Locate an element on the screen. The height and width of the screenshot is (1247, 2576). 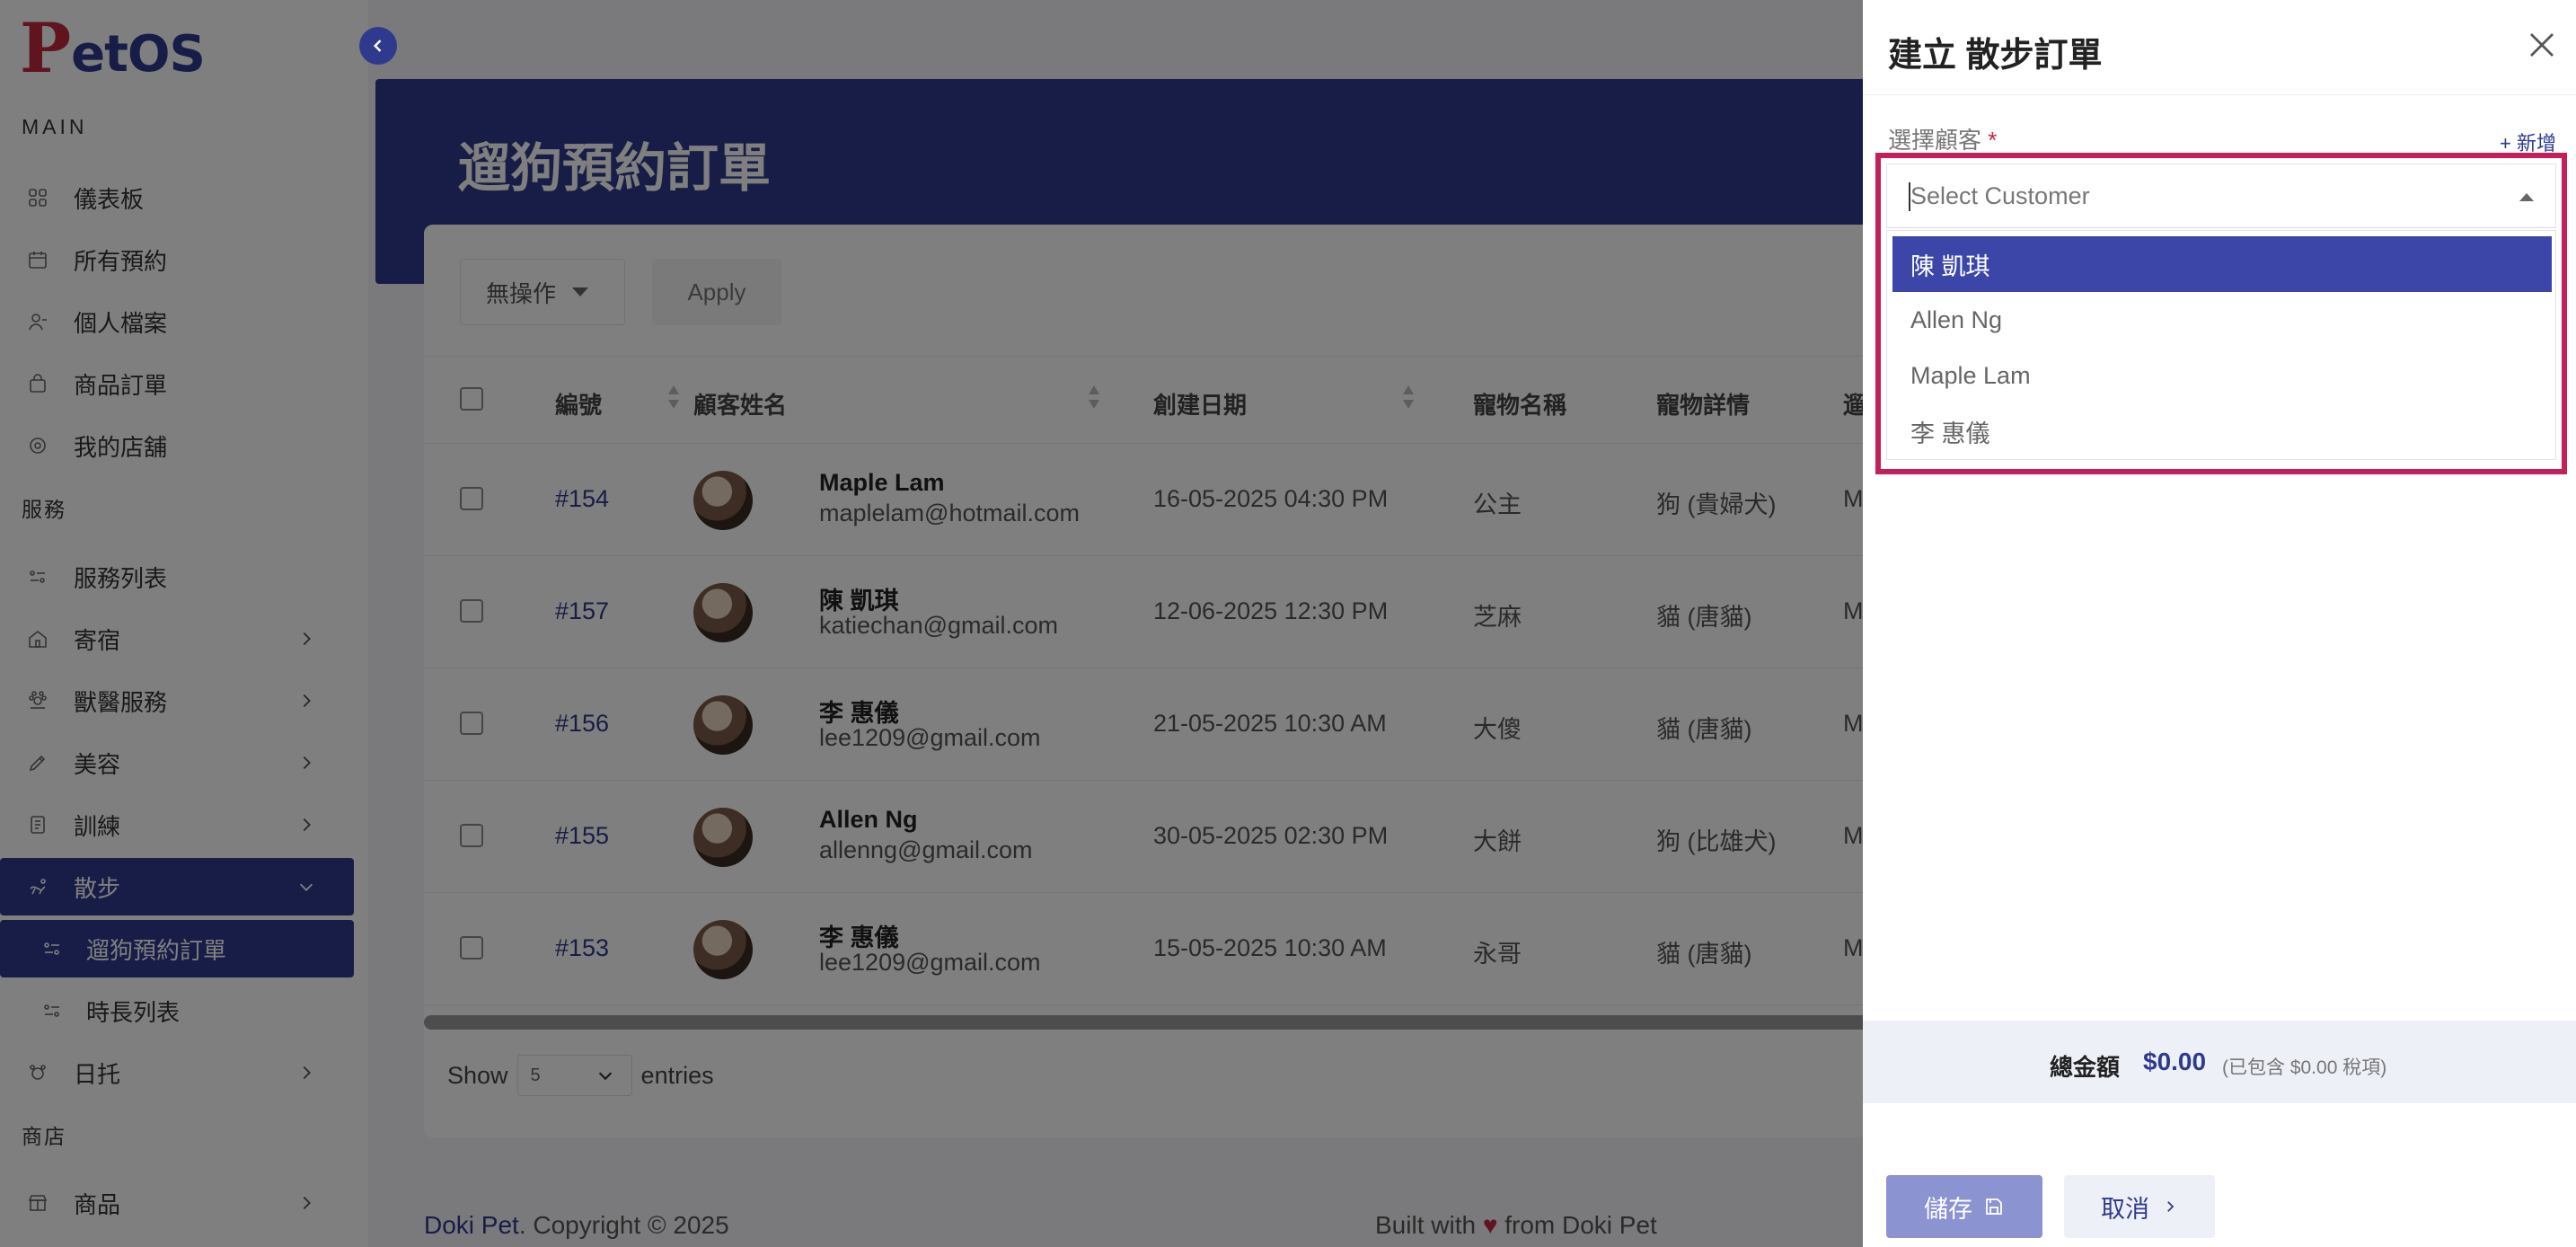
drawer-title: 建立 散步訂單 is located at coordinates (1996, 56).